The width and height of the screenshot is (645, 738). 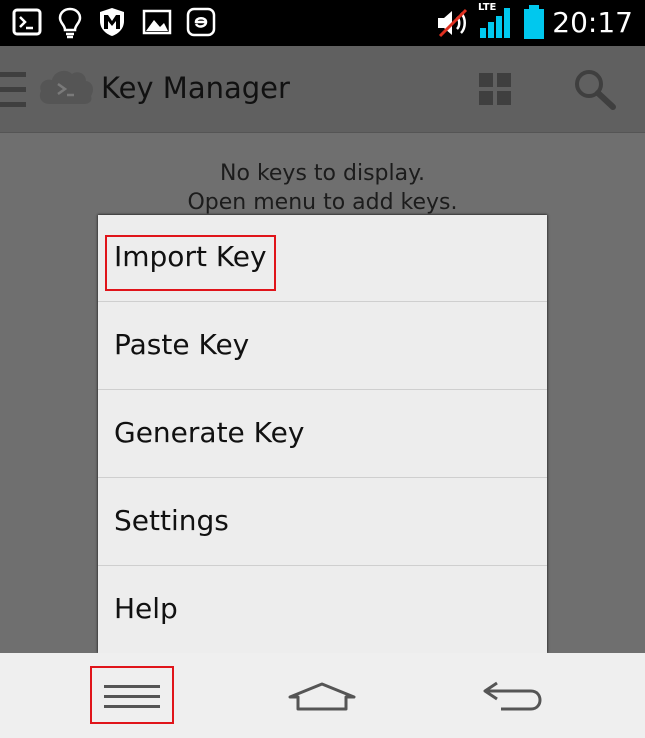 I want to click on menu-item-label: Paste Key, so click(x=182, y=344).